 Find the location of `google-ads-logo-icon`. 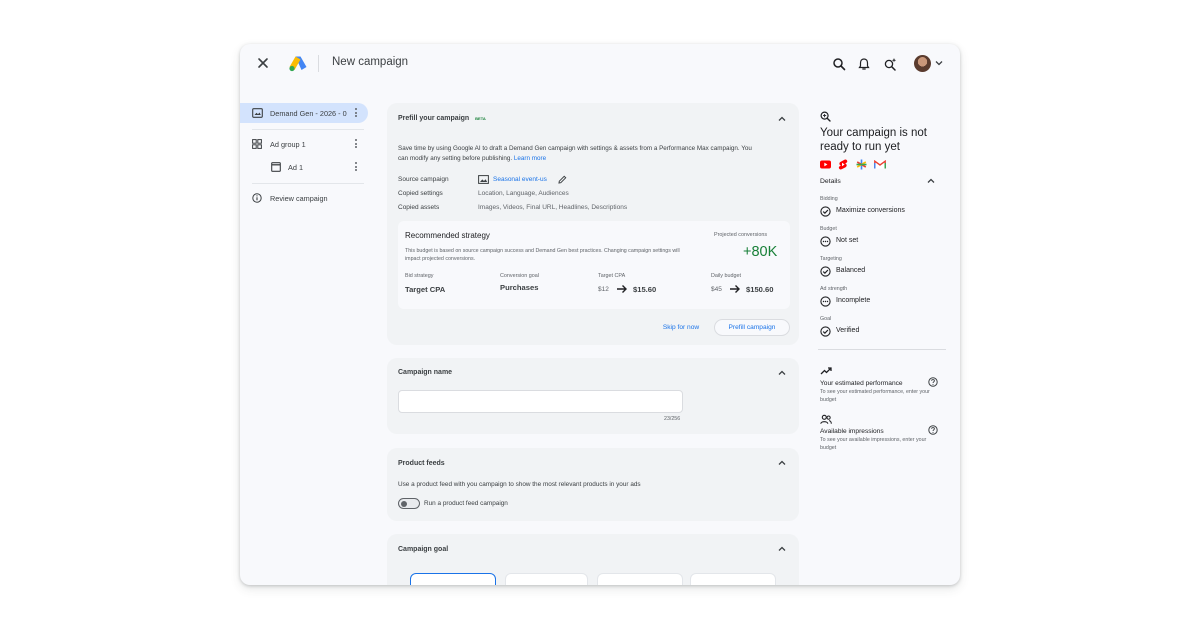

google-ads-logo-icon is located at coordinates (298, 64).